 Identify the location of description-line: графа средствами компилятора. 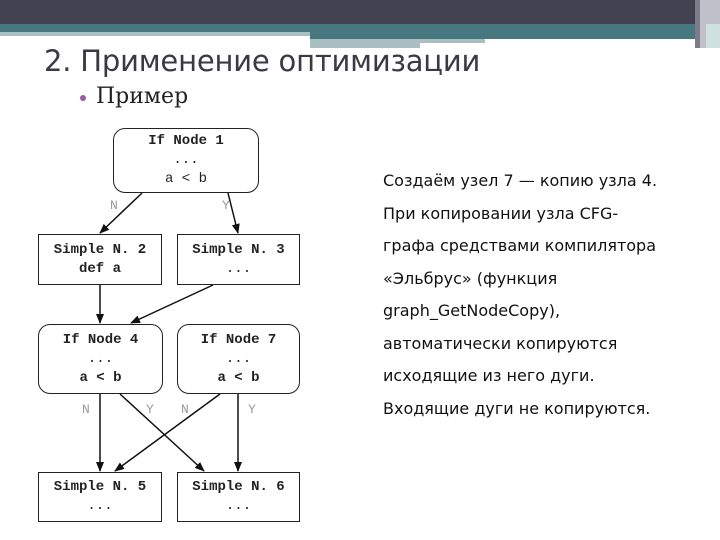
(520, 245).